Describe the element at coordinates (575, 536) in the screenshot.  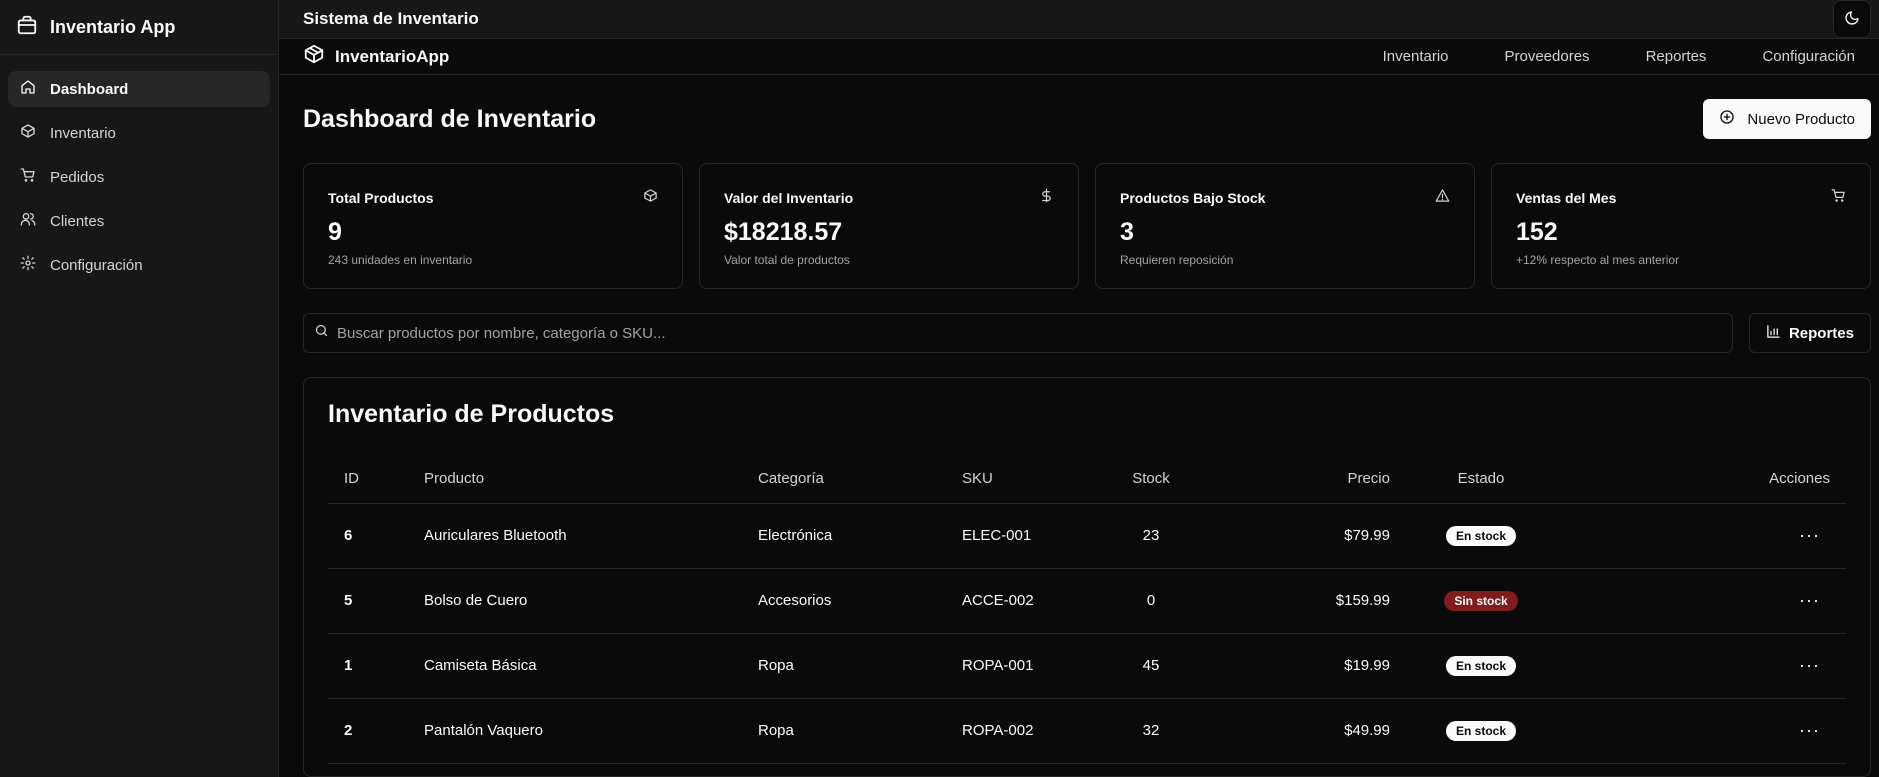
I see `cell-product: Auriculares Bluetooth` at that location.